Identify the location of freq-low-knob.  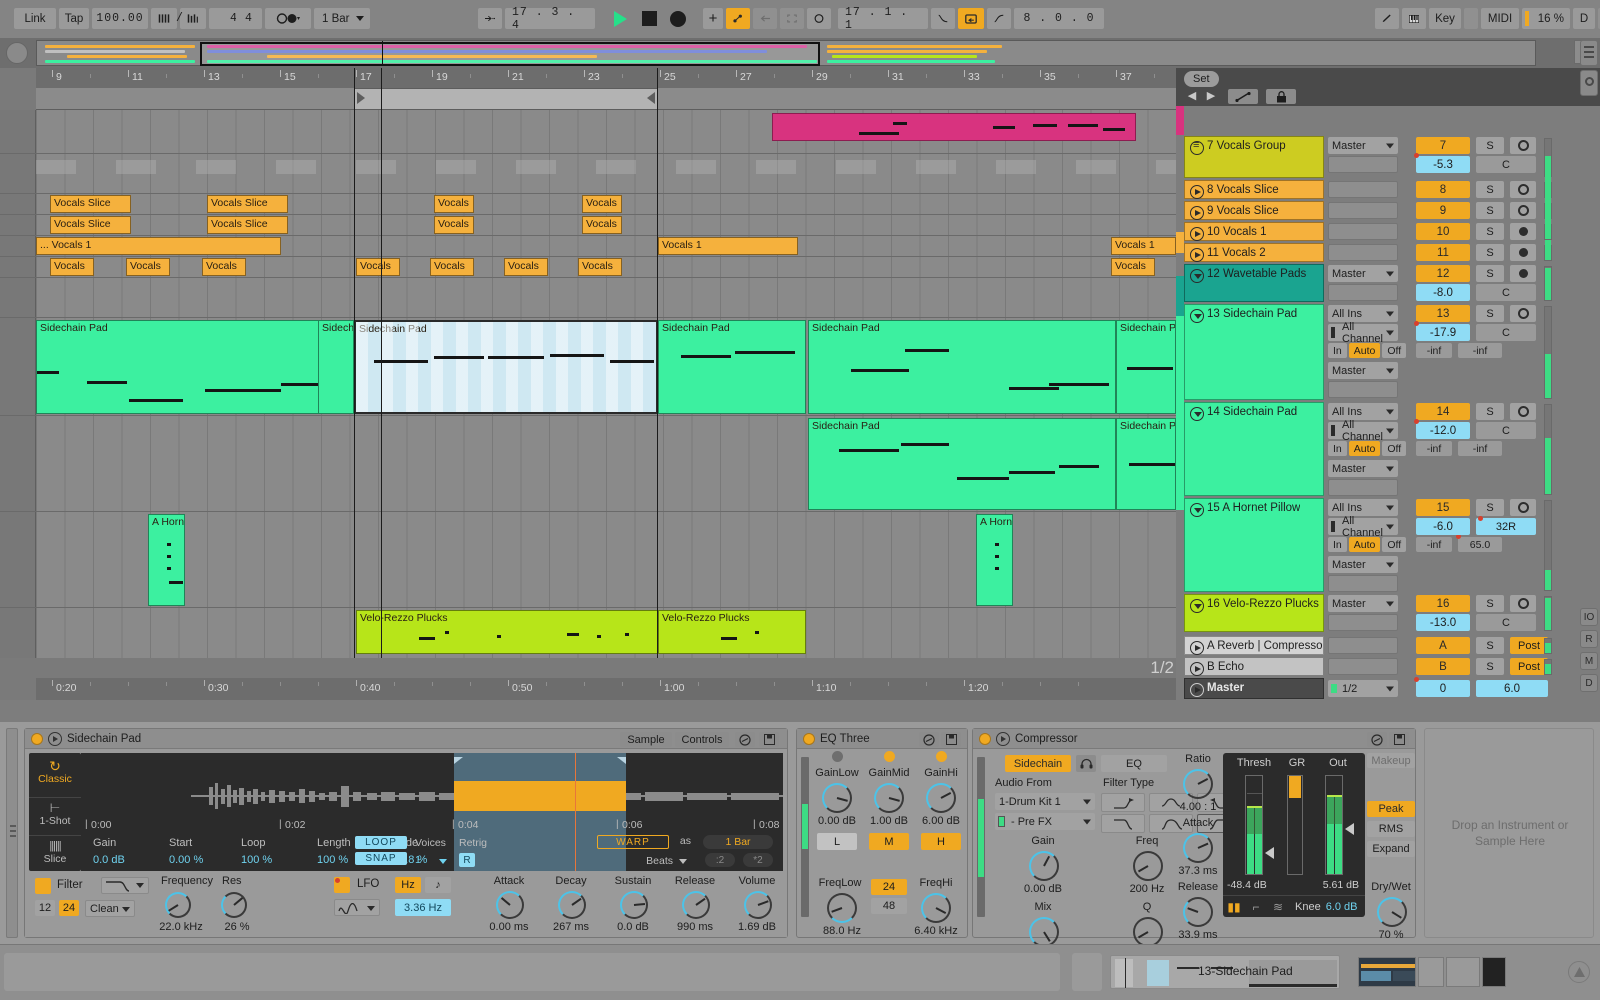
(842, 908).